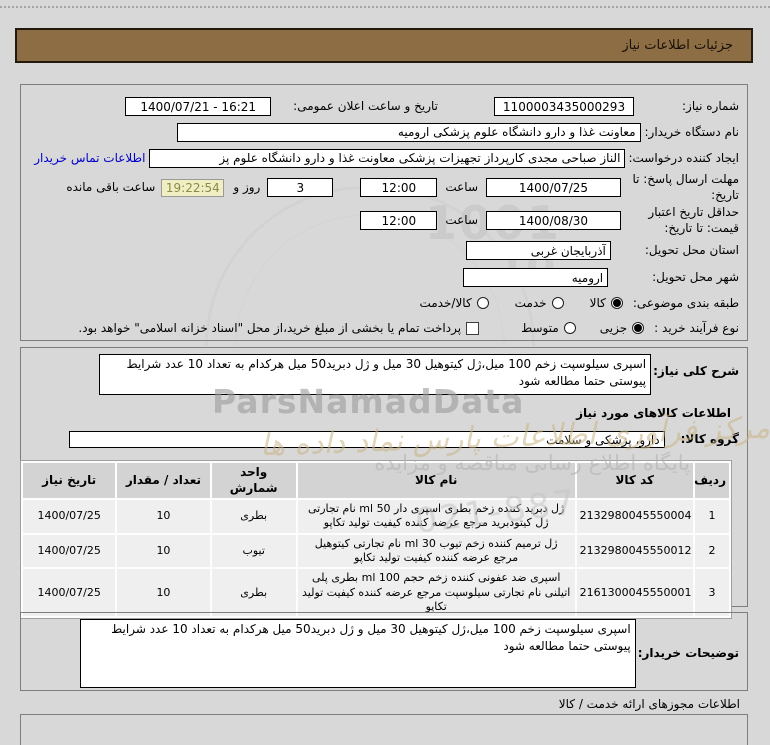  I want to click on radio-service-icon, so click(557, 303).